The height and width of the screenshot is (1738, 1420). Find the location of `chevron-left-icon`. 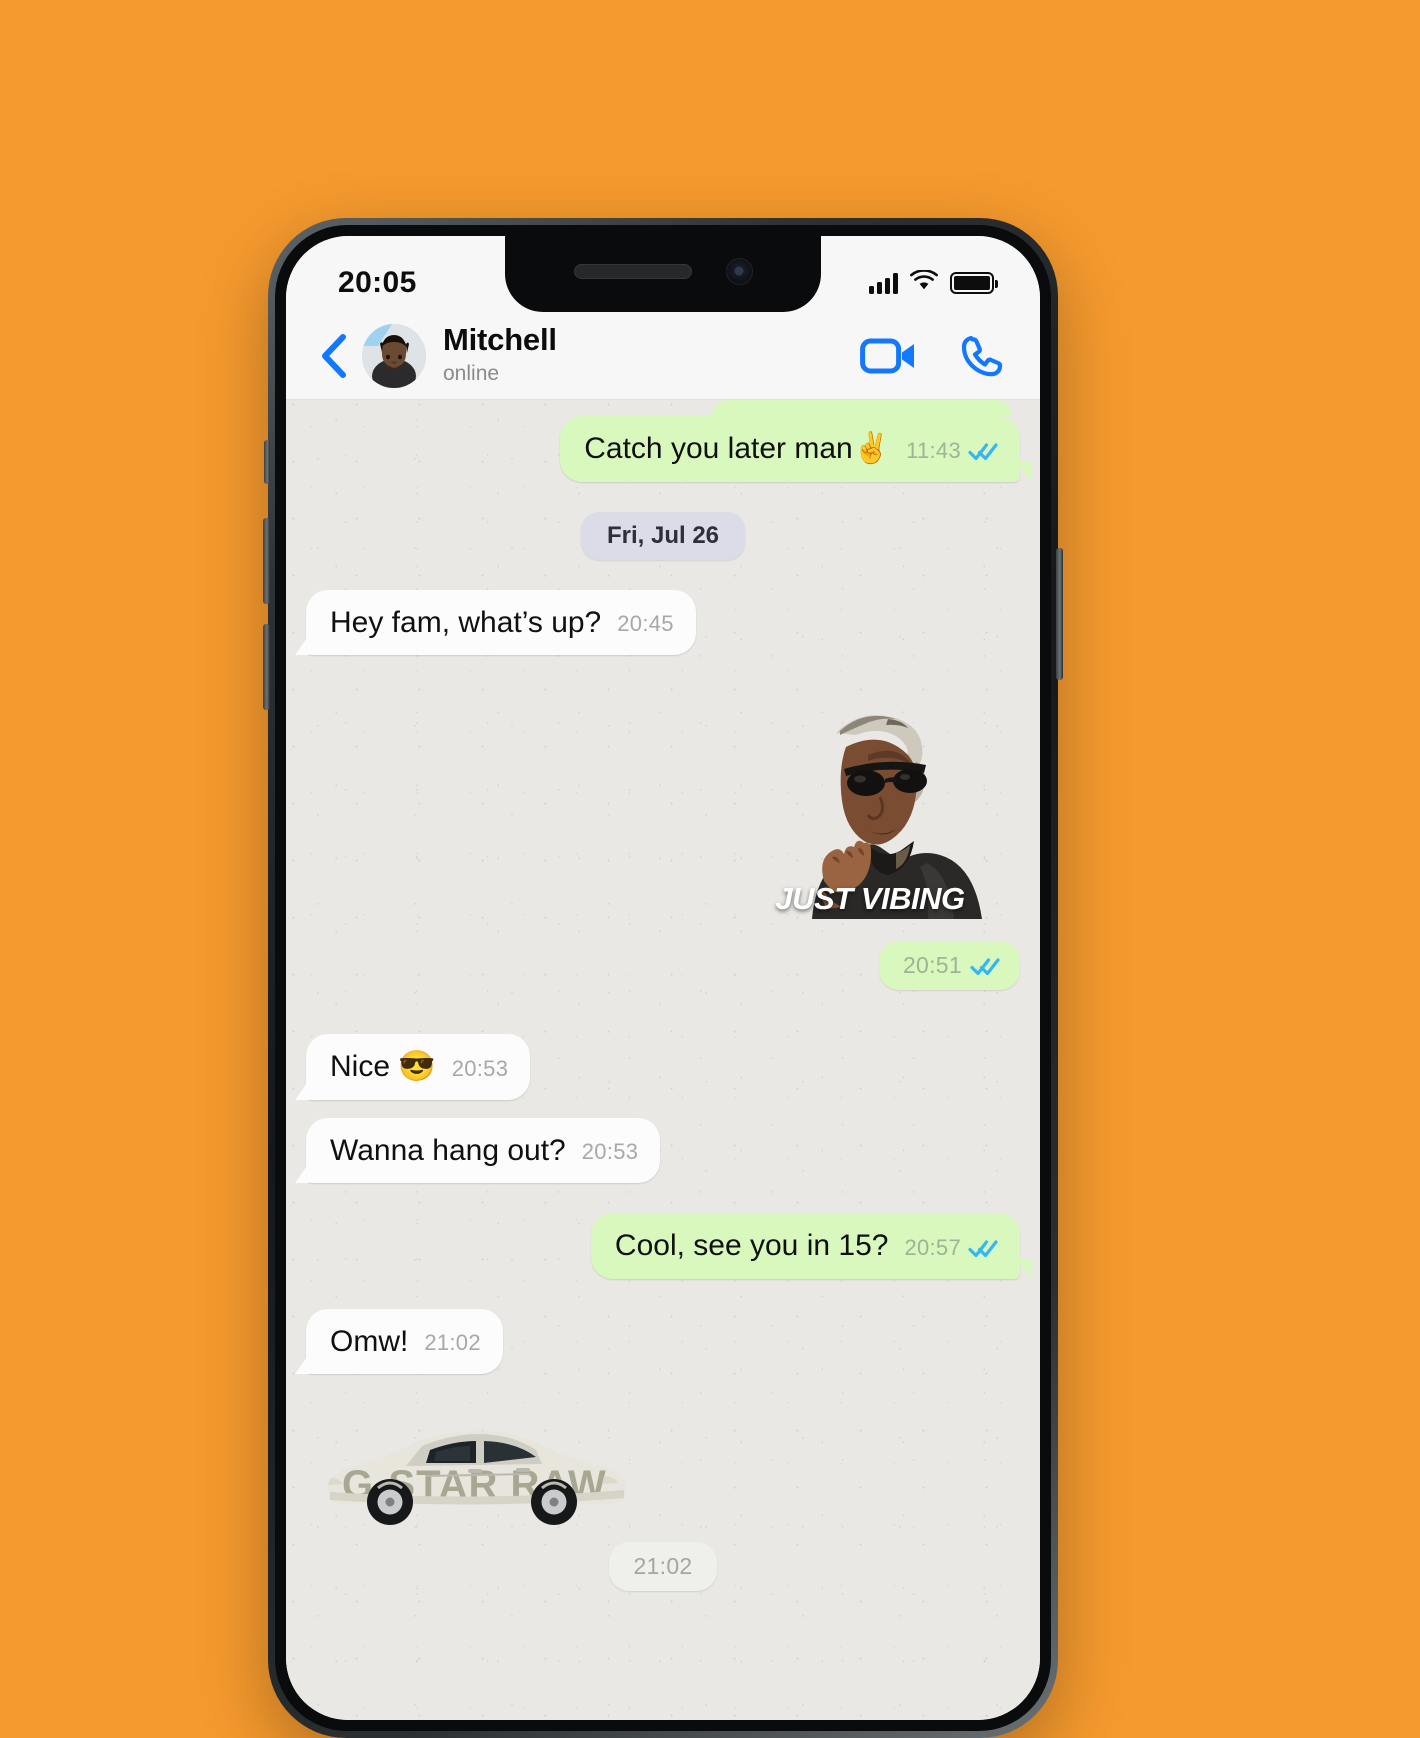

chevron-left-icon is located at coordinates (334, 355).